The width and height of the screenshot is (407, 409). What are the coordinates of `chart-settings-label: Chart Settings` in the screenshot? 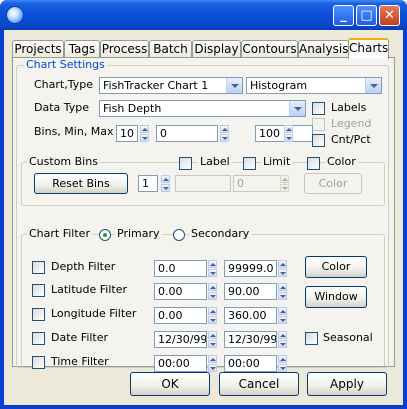 It's located at (65, 64).